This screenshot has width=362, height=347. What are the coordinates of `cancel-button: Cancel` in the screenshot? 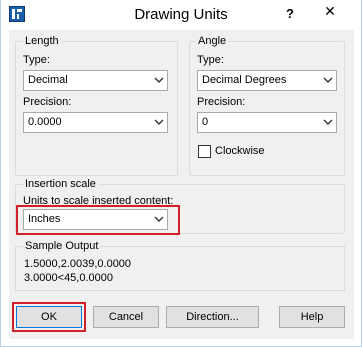 It's located at (126, 317).